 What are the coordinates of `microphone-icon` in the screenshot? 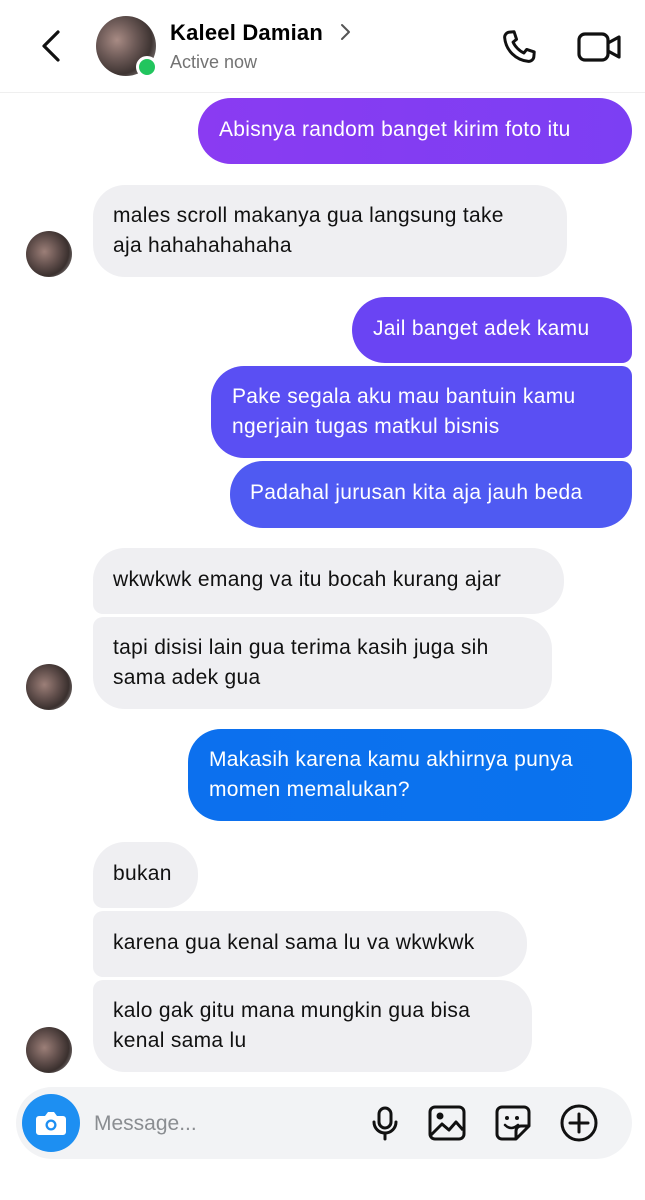 It's located at (385, 1123).